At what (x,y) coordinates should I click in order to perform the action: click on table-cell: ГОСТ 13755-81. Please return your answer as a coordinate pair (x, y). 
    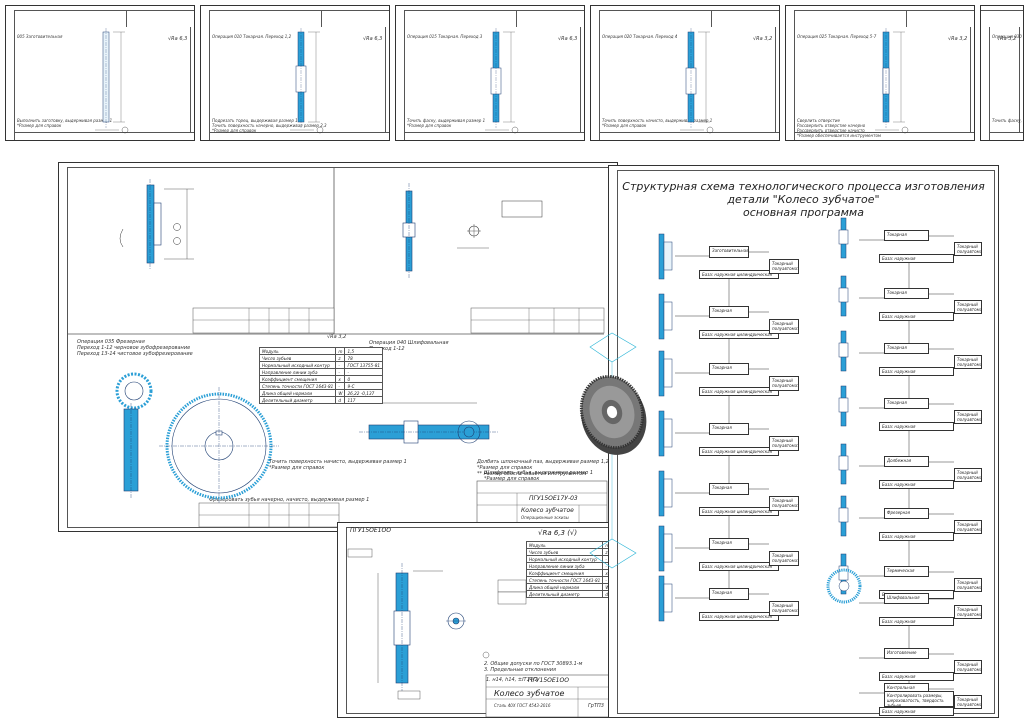
    Looking at the image, I should click on (364, 365).